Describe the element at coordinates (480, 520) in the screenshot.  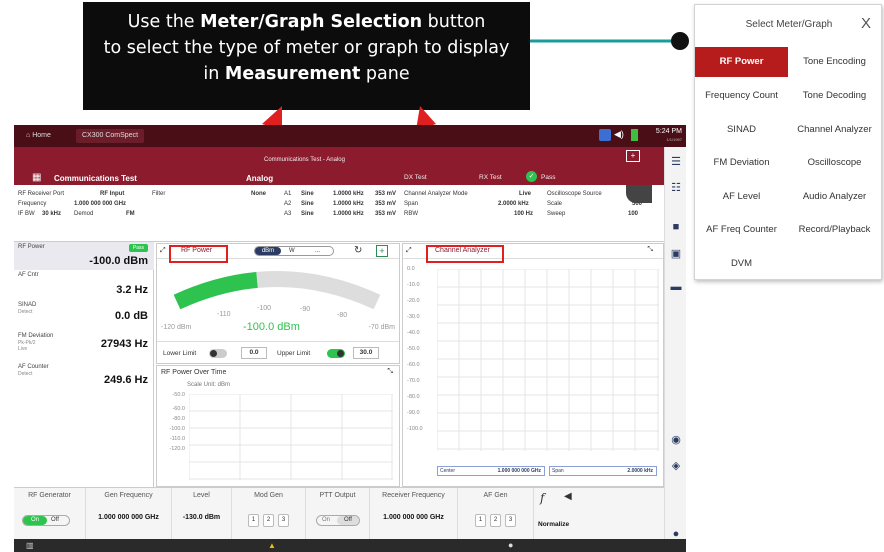
I see `af-gen-1: 1` at that location.